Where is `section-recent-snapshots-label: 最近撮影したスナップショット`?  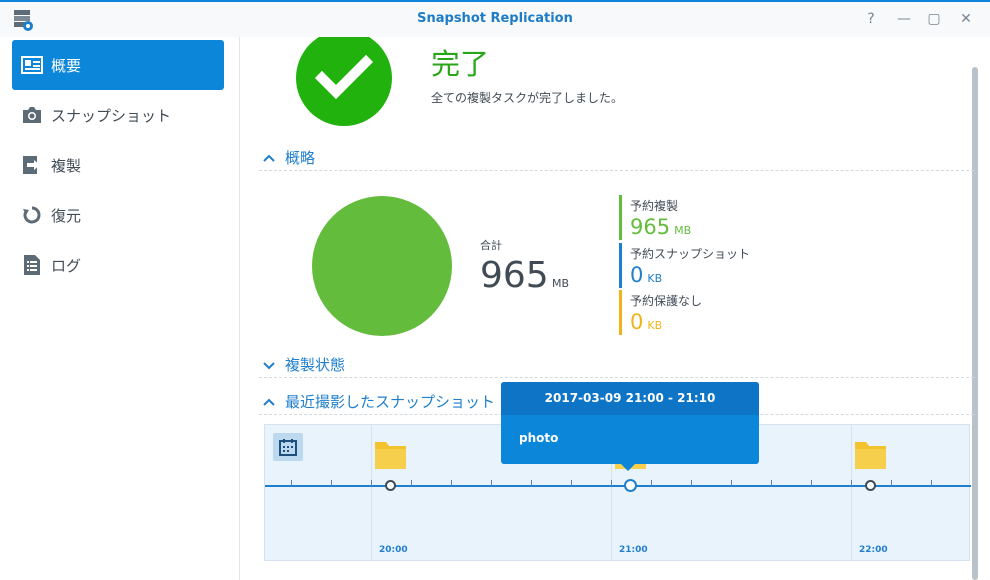 section-recent-snapshots-label: 最近撮影したスナップショット is located at coordinates (390, 402).